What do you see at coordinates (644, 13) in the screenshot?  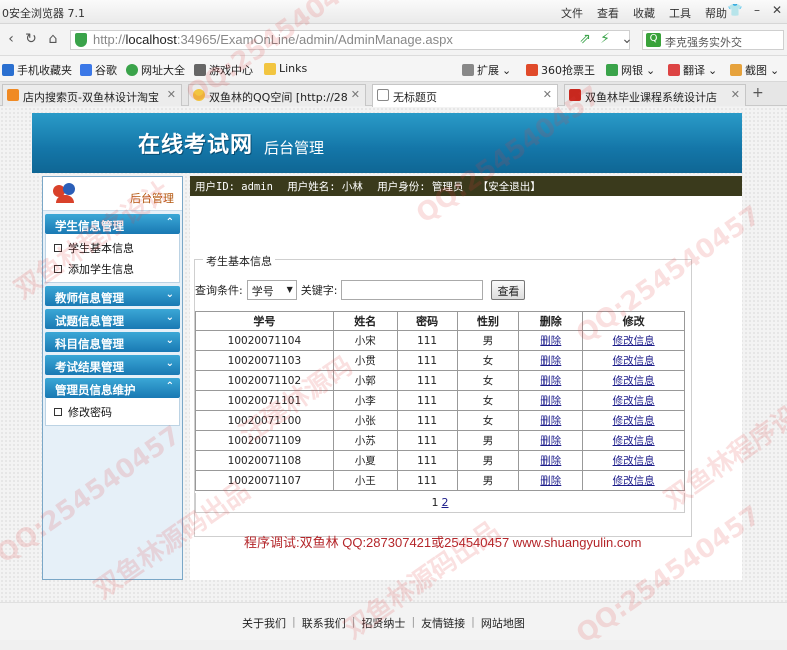 I see `menu-favorites: 收藏` at bounding box center [644, 13].